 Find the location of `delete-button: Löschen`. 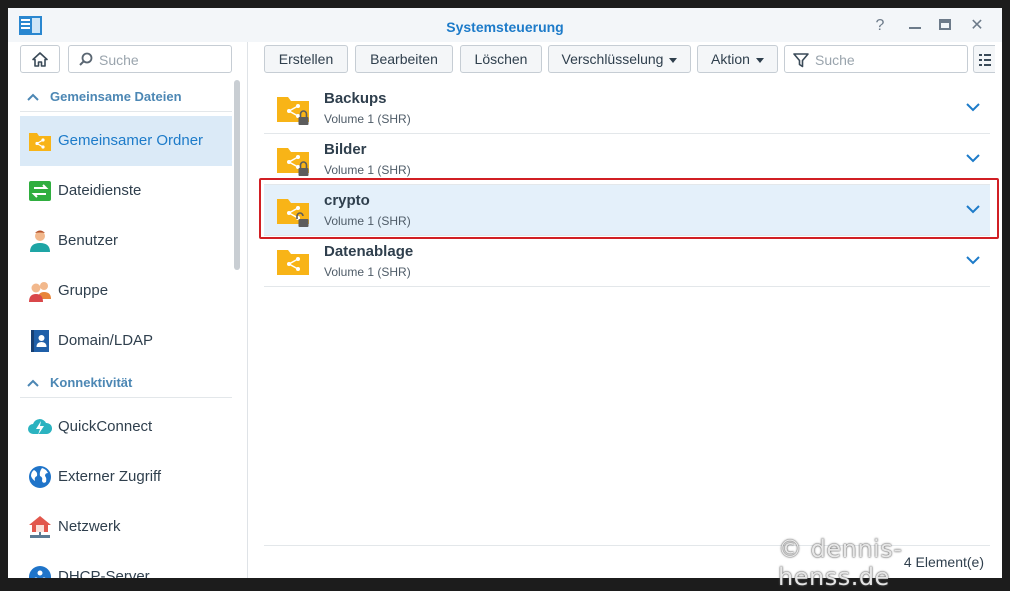

delete-button: Löschen is located at coordinates (501, 59).